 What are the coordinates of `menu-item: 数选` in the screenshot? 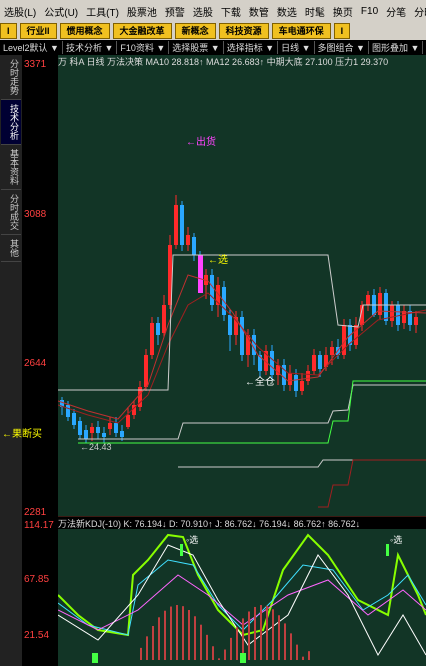 It's located at (287, 11).